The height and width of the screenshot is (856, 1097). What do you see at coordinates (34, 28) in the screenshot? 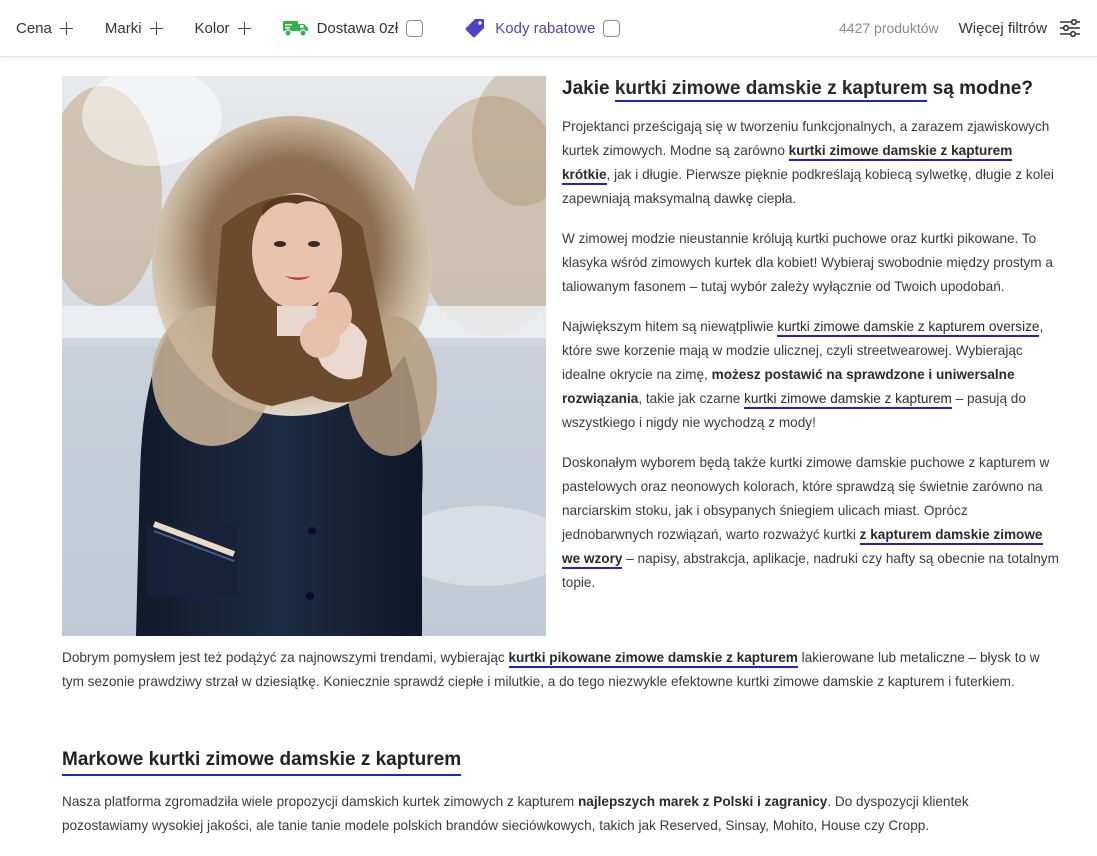
I see `filter-price-label: Cena` at bounding box center [34, 28].